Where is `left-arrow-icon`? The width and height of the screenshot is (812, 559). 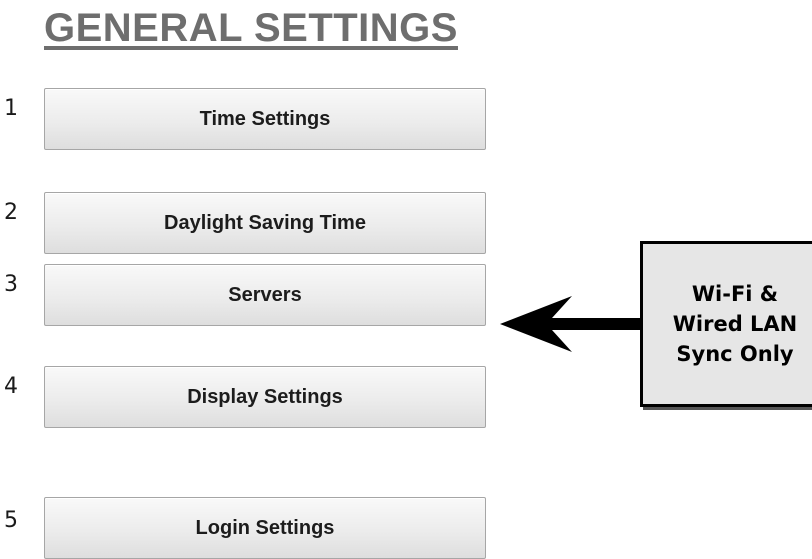 left-arrow-icon is located at coordinates (571, 324).